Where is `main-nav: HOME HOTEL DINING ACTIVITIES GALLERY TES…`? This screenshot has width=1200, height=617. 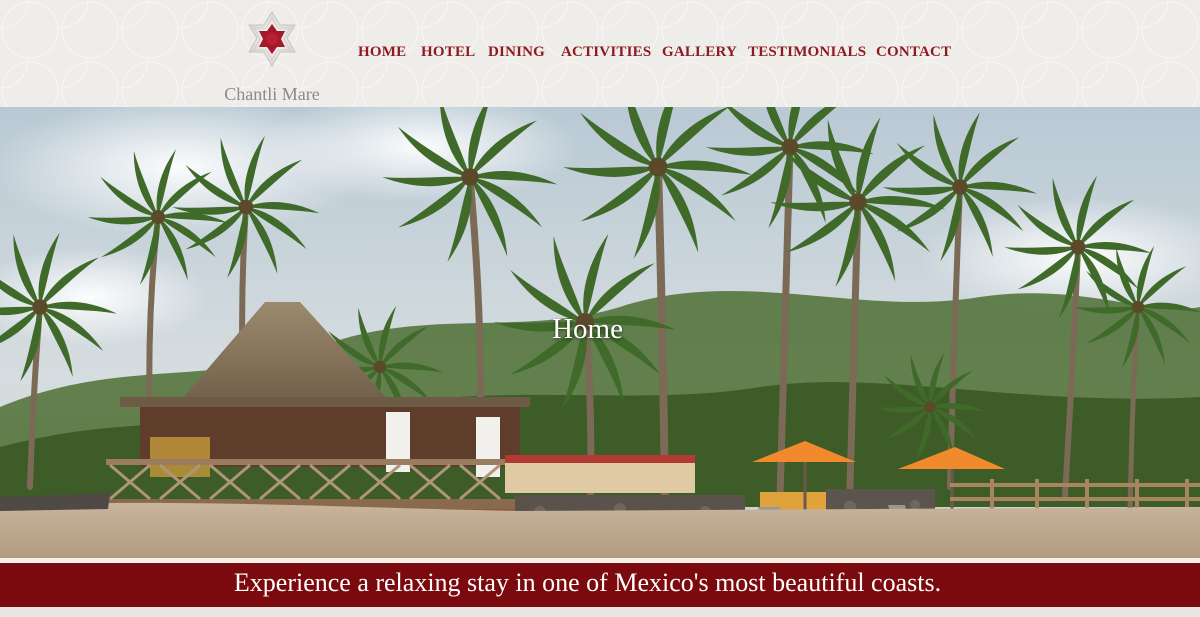
main-nav: HOME HOTEL DINING ACTIVITIES GALLERY TES… is located at coordinates (600, 54).